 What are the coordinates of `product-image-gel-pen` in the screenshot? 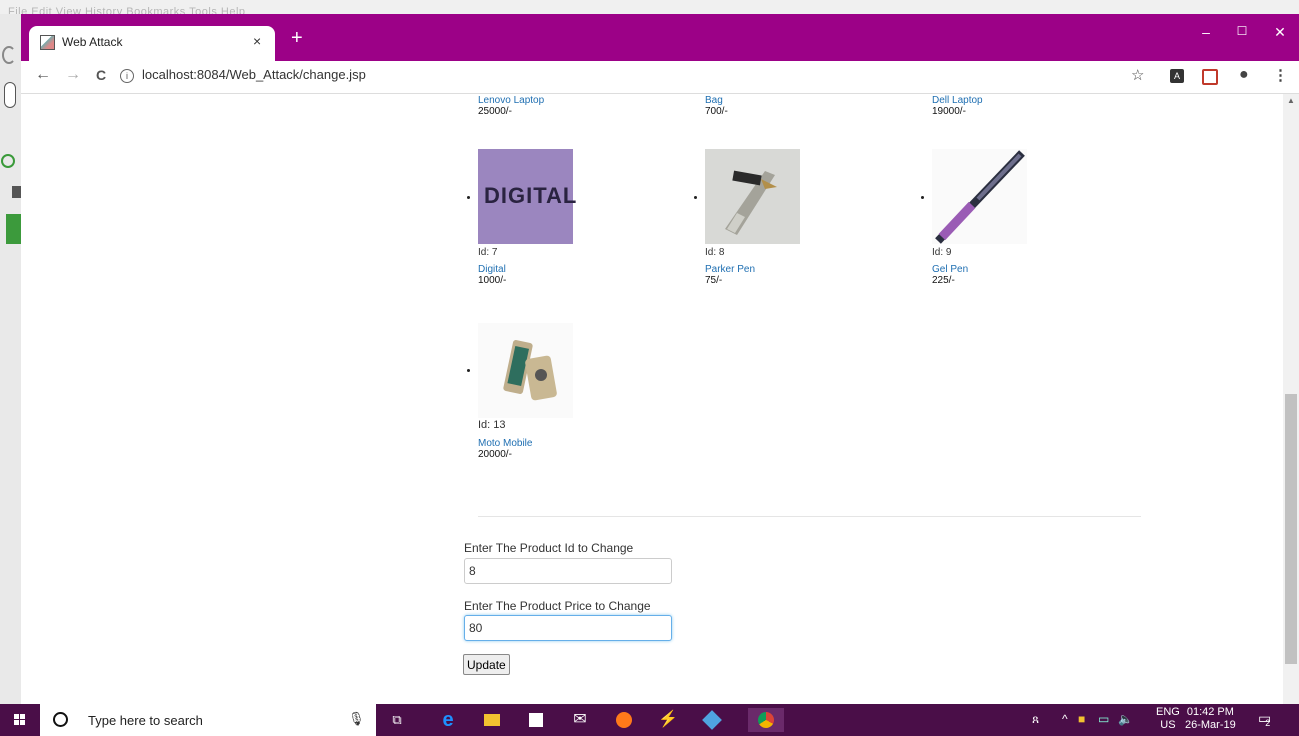 It's located at (979, 196).